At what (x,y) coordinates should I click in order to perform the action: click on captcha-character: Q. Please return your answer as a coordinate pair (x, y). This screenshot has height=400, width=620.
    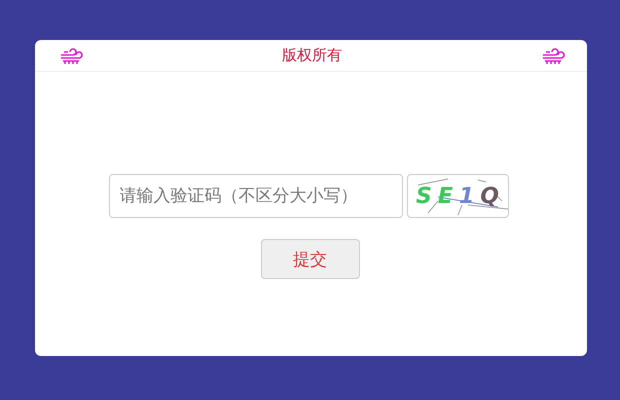
    Looking at the image, I should click on (489, 196).